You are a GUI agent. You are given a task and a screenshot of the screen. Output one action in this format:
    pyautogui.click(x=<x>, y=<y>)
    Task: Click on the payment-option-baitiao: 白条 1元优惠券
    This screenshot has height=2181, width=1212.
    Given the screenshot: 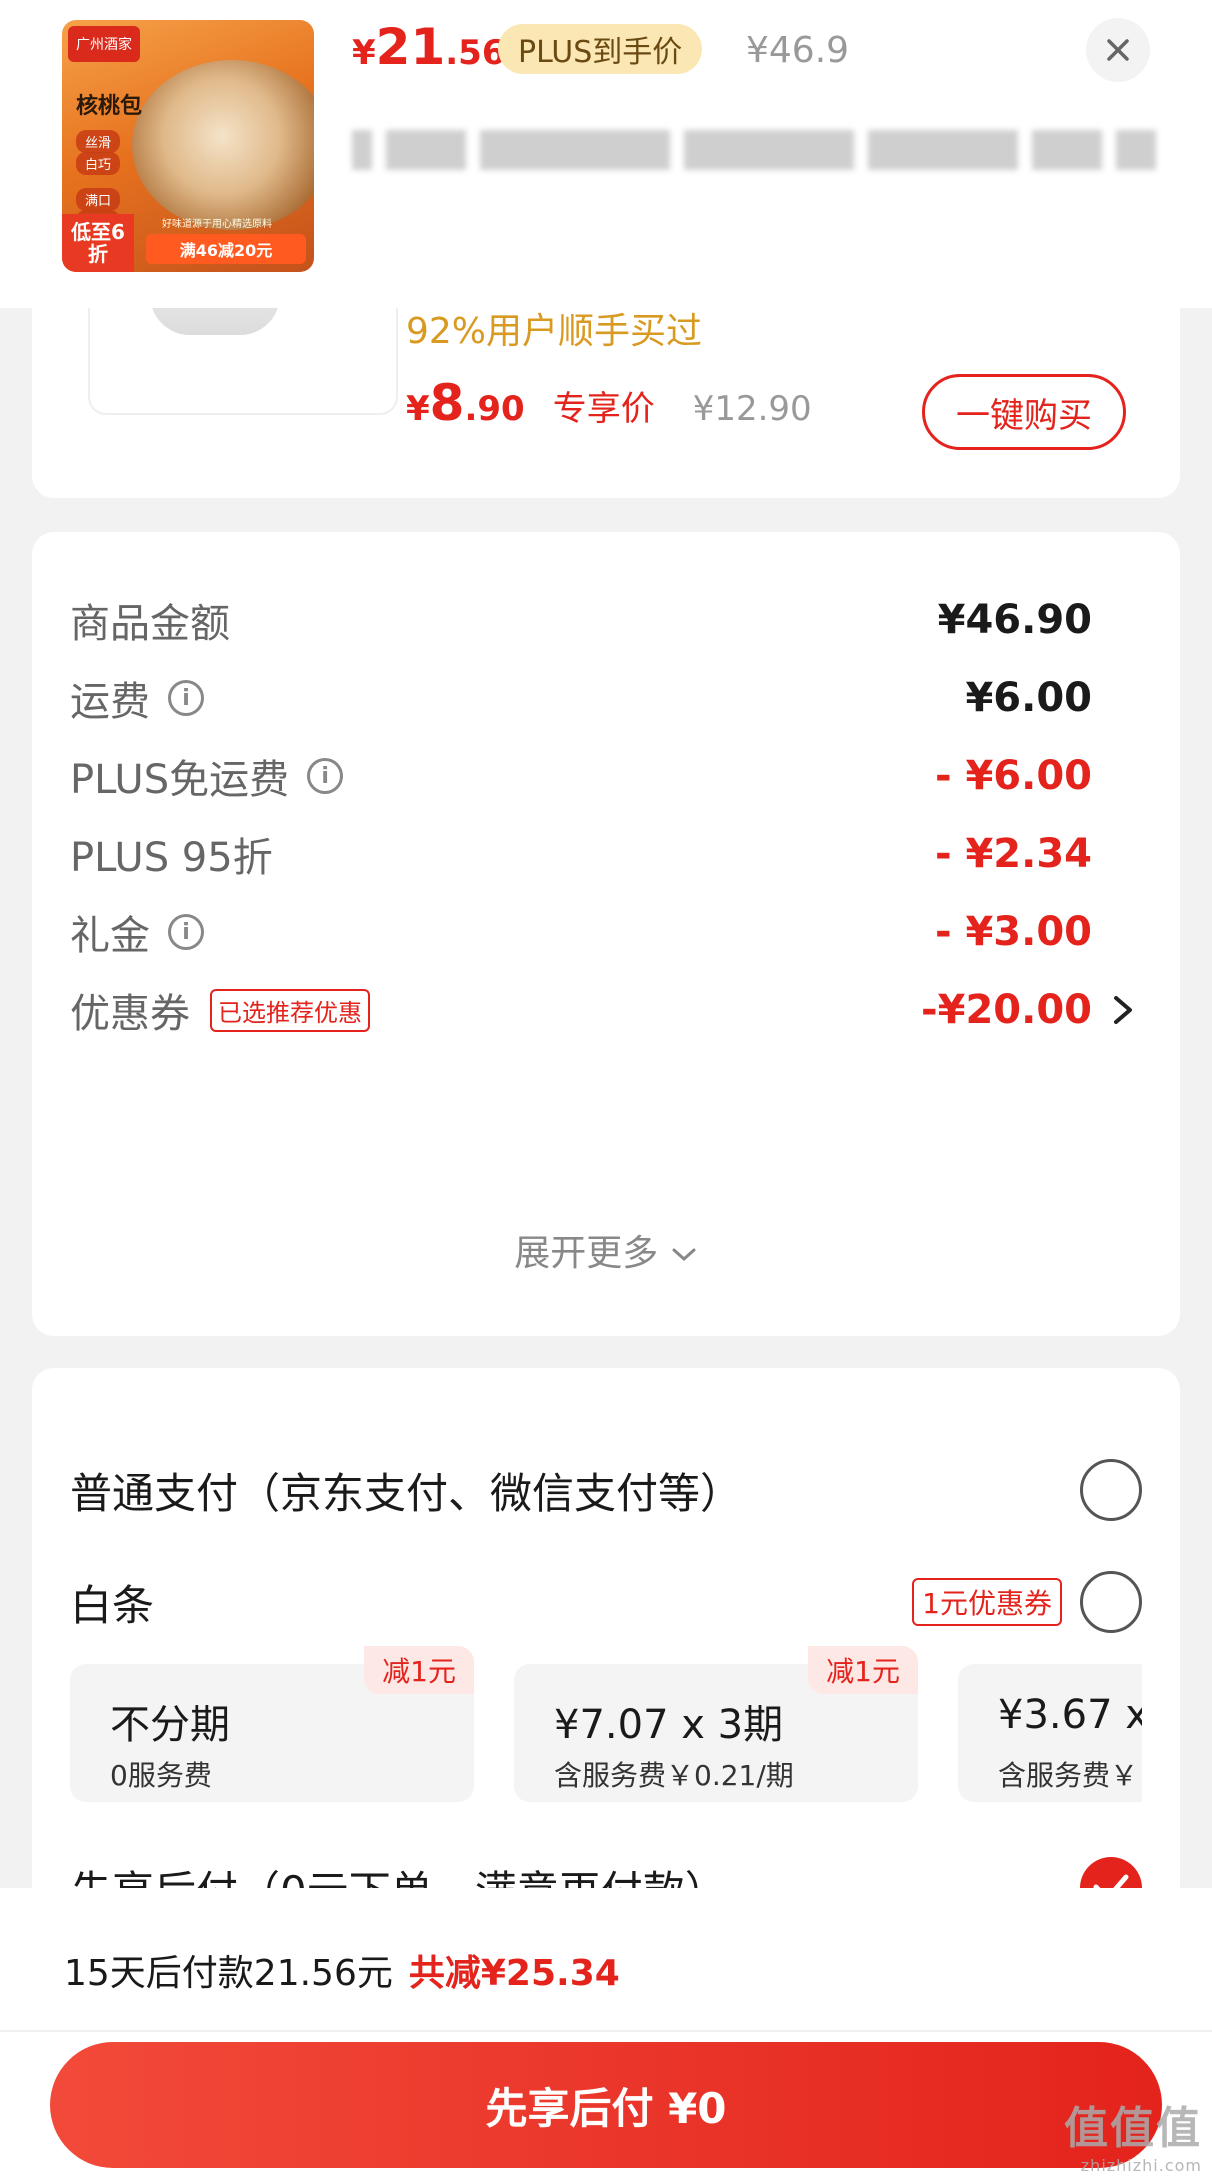 What is the action you would take?
    pyautogui.click(x=606, y=1602)
    